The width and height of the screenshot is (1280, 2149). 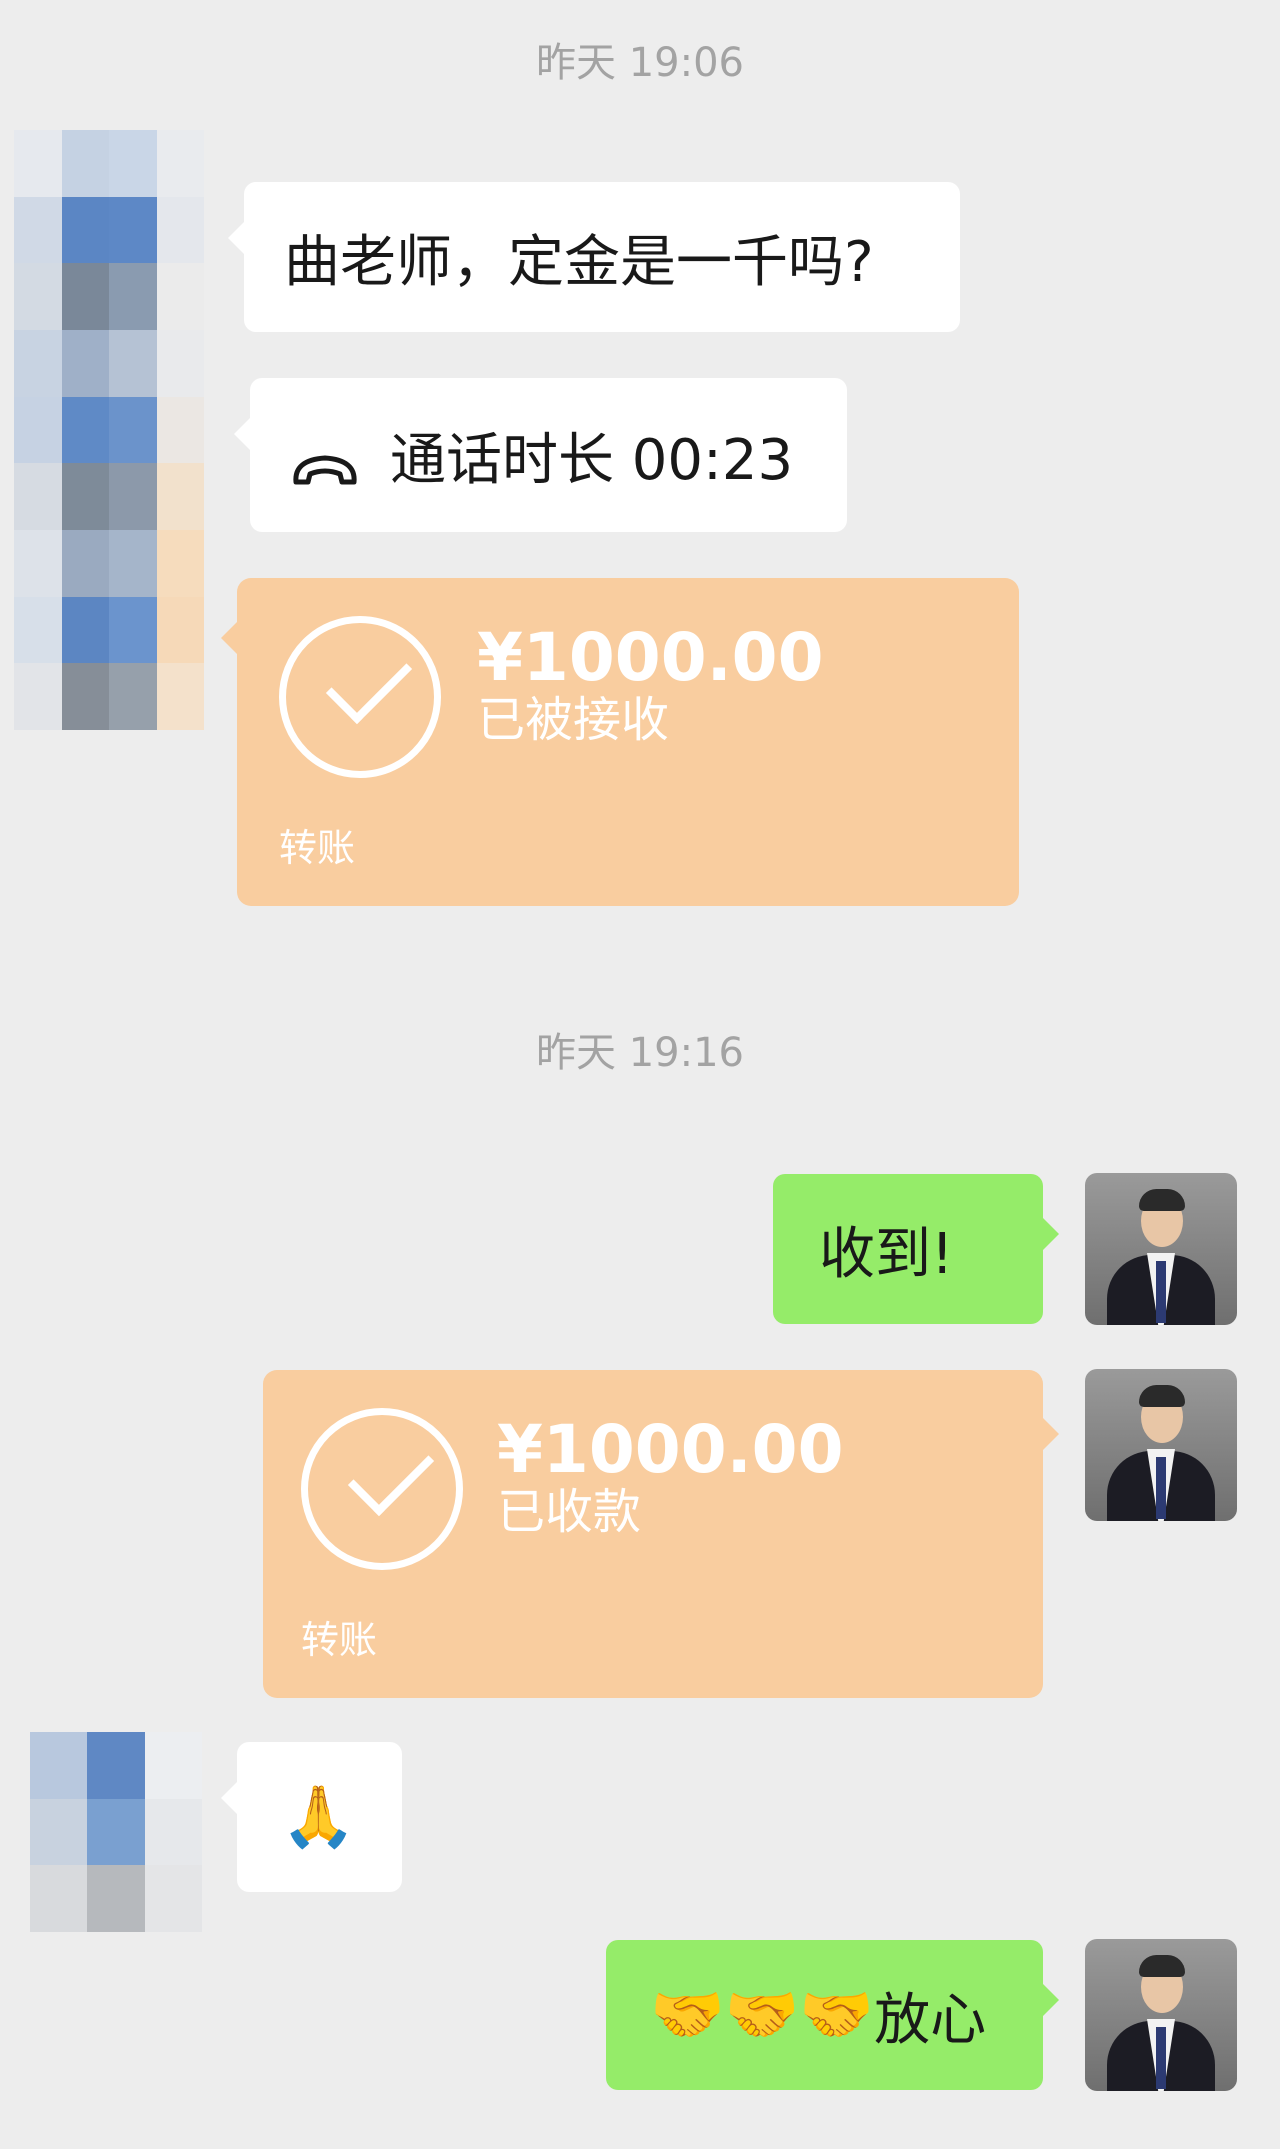 I want to click on call-duration-text: 通话时长 00:23, so click(x=592, y=460).